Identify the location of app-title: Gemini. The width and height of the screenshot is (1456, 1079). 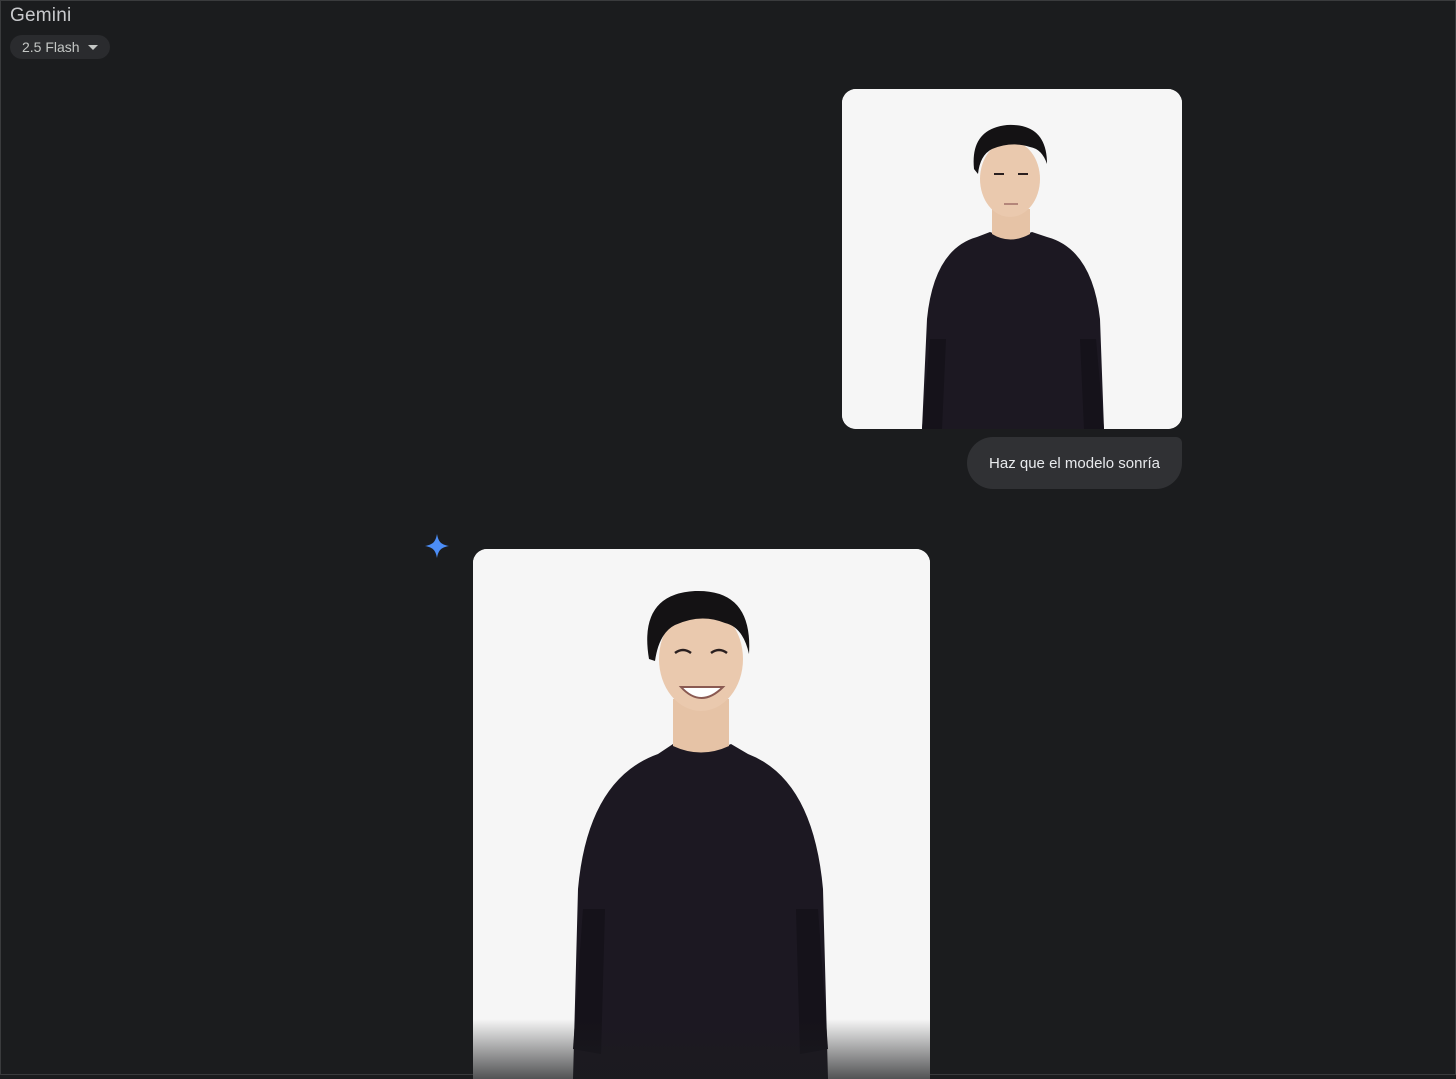
(41, 15).